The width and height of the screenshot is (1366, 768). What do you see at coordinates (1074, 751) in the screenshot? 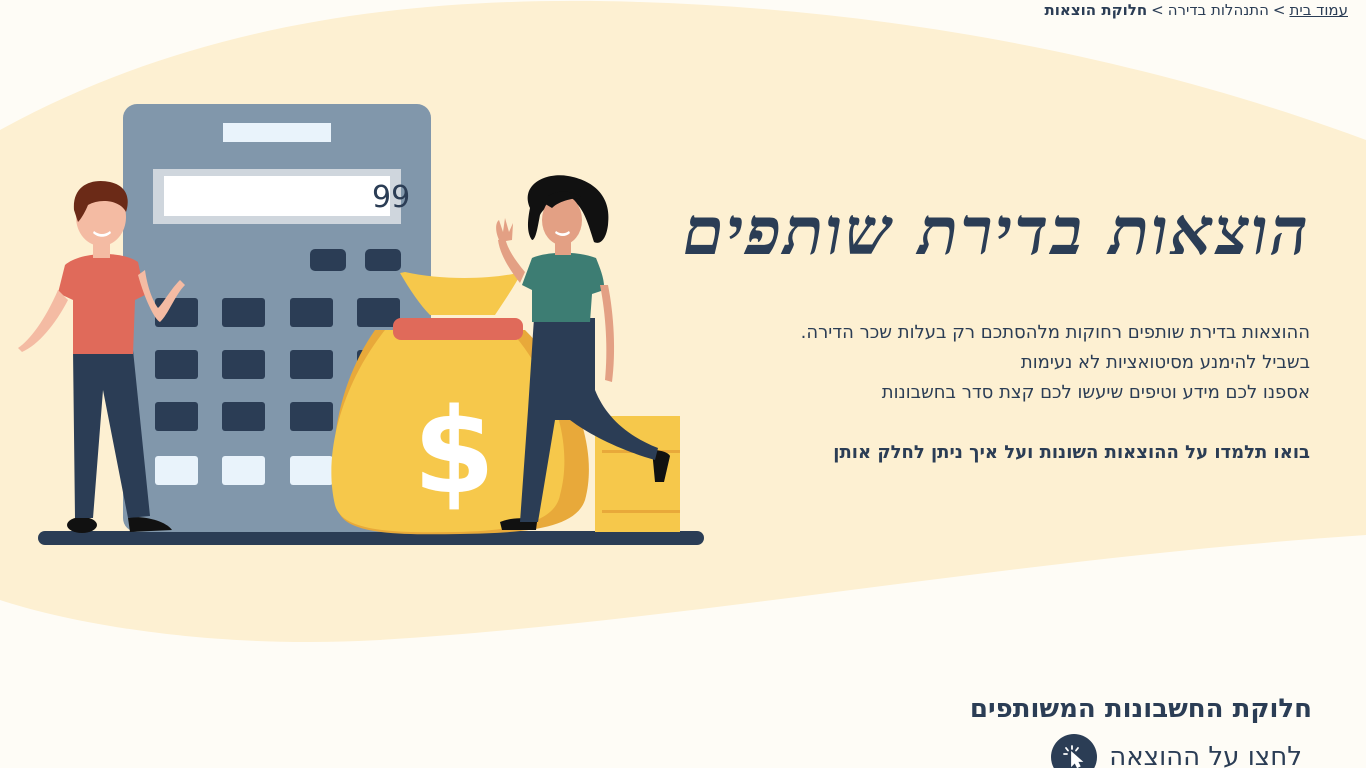
I see `pointer-click-icon` at bounding box center [1074, 751].